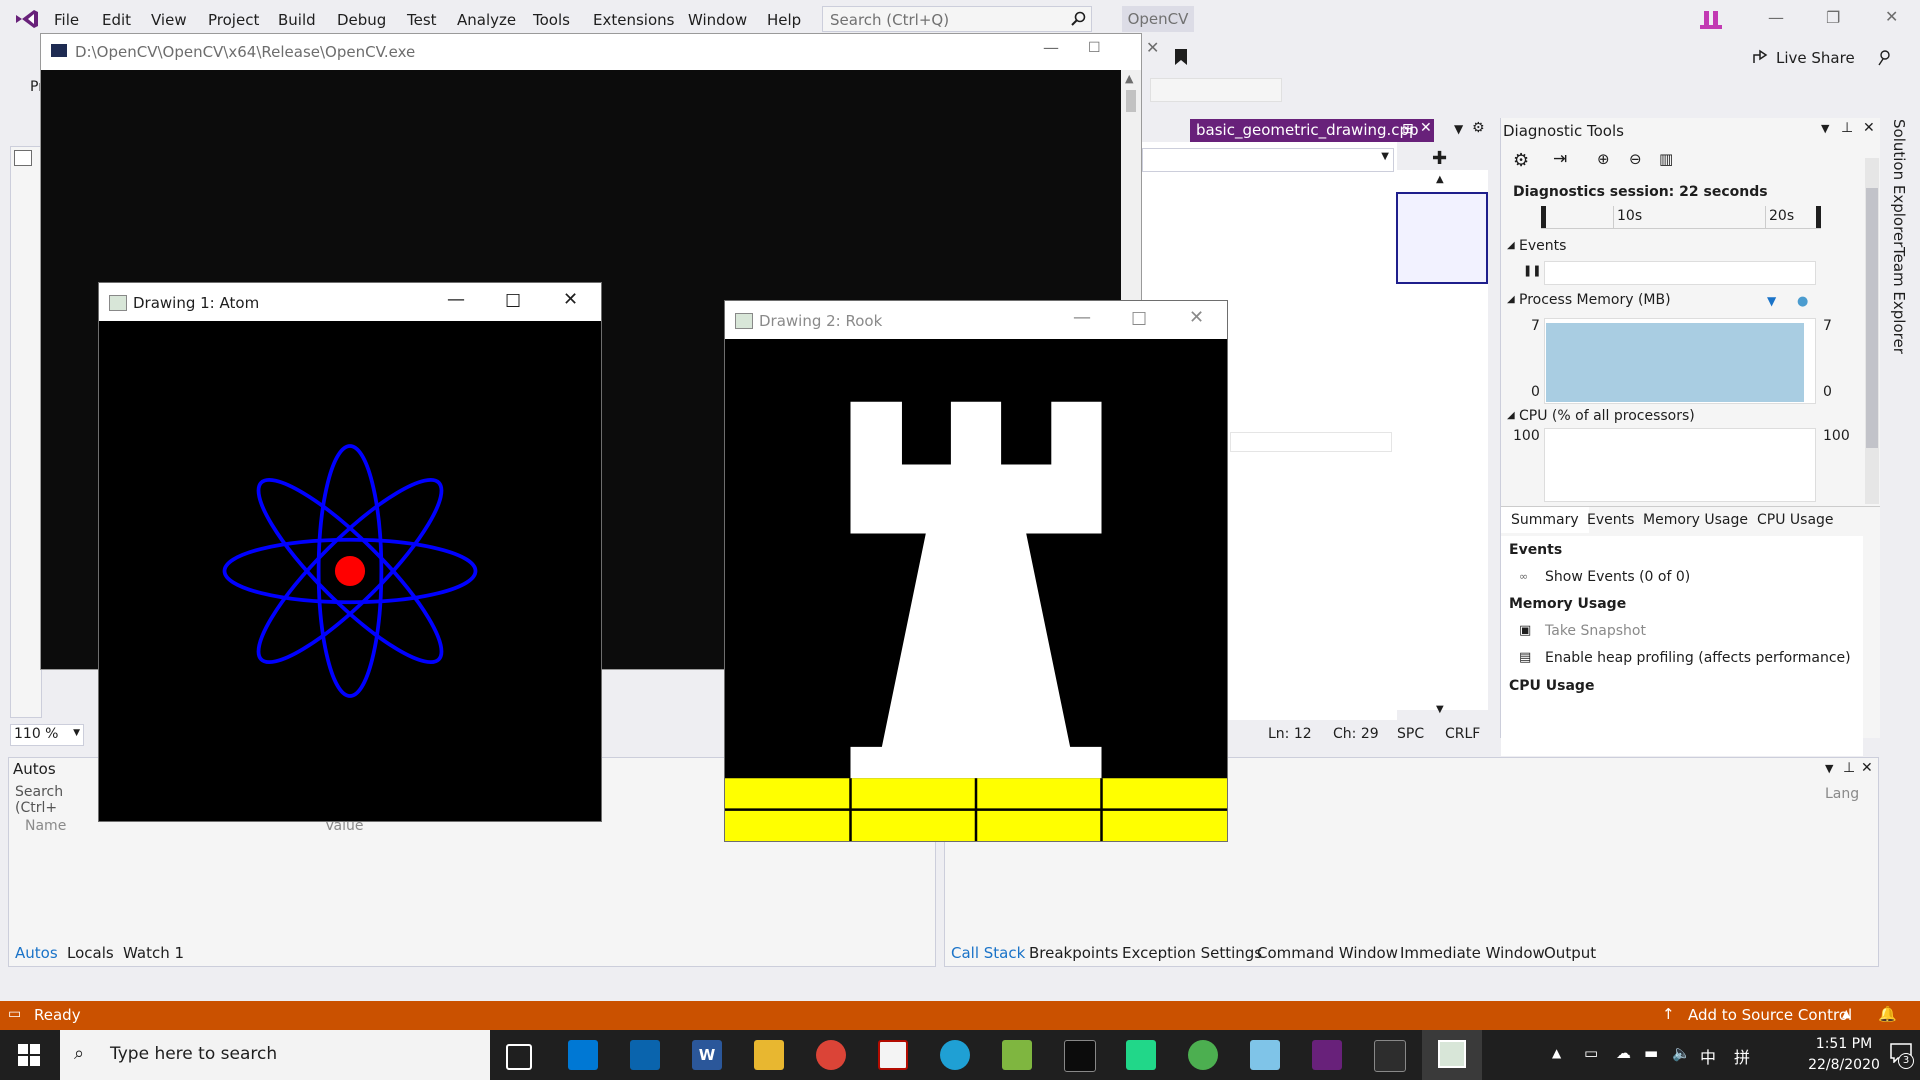 The width and height of the screenshot is (1920, 1080). I want to click on taskbar-search-box: ⌕ Type here to search, so click(275, 1055).